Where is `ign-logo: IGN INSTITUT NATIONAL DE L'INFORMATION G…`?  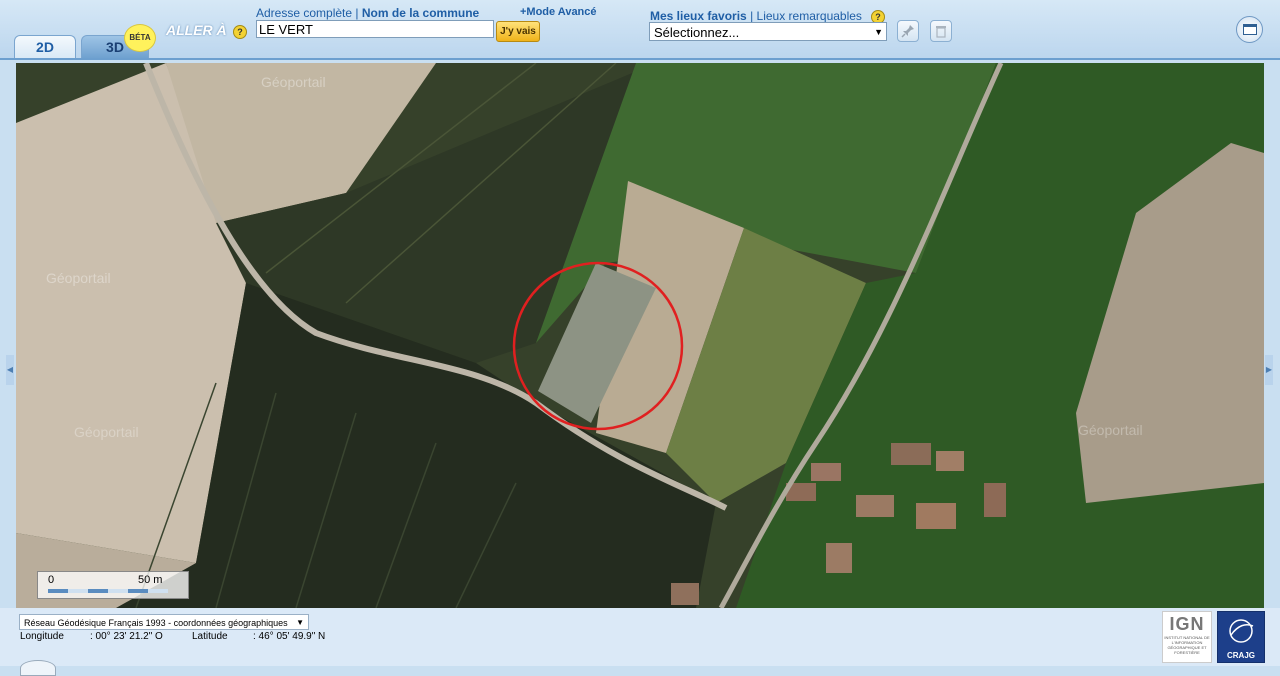
ign-logo: IGN INSTITUT NATIONAL DE L'INFORMATION G… is located at coordinates (1187, 637).